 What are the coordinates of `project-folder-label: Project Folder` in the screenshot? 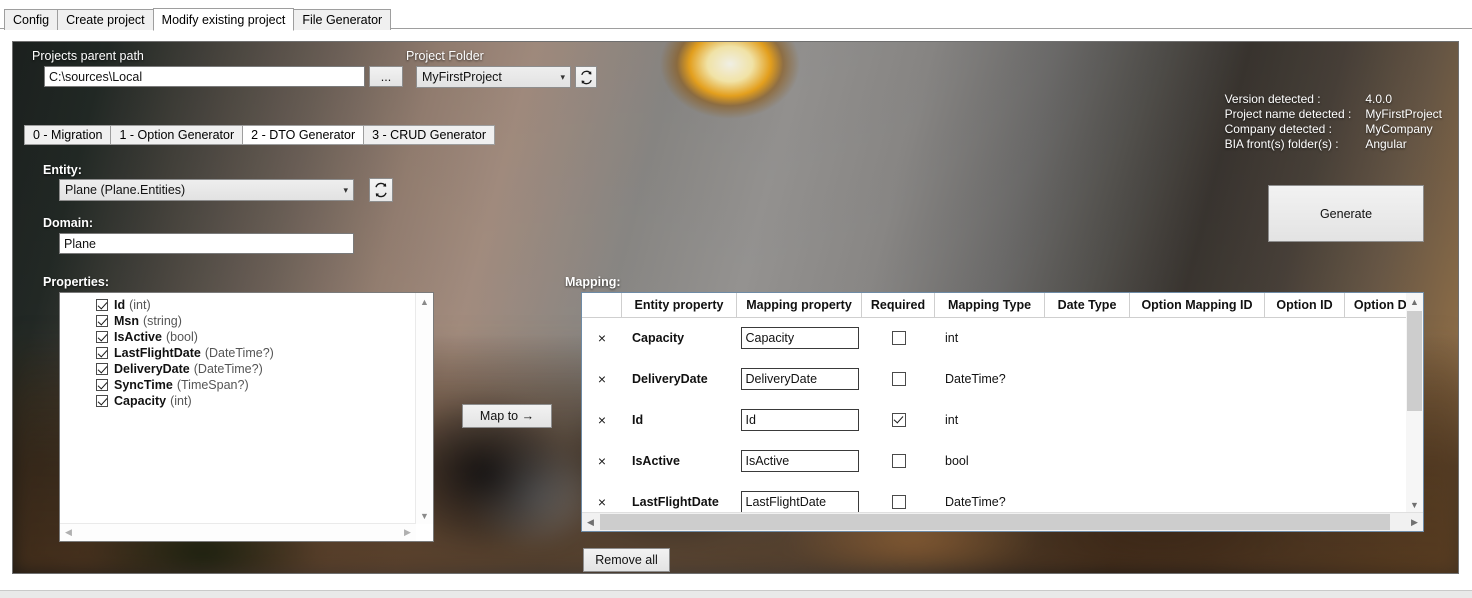 It's located at (445, 56).